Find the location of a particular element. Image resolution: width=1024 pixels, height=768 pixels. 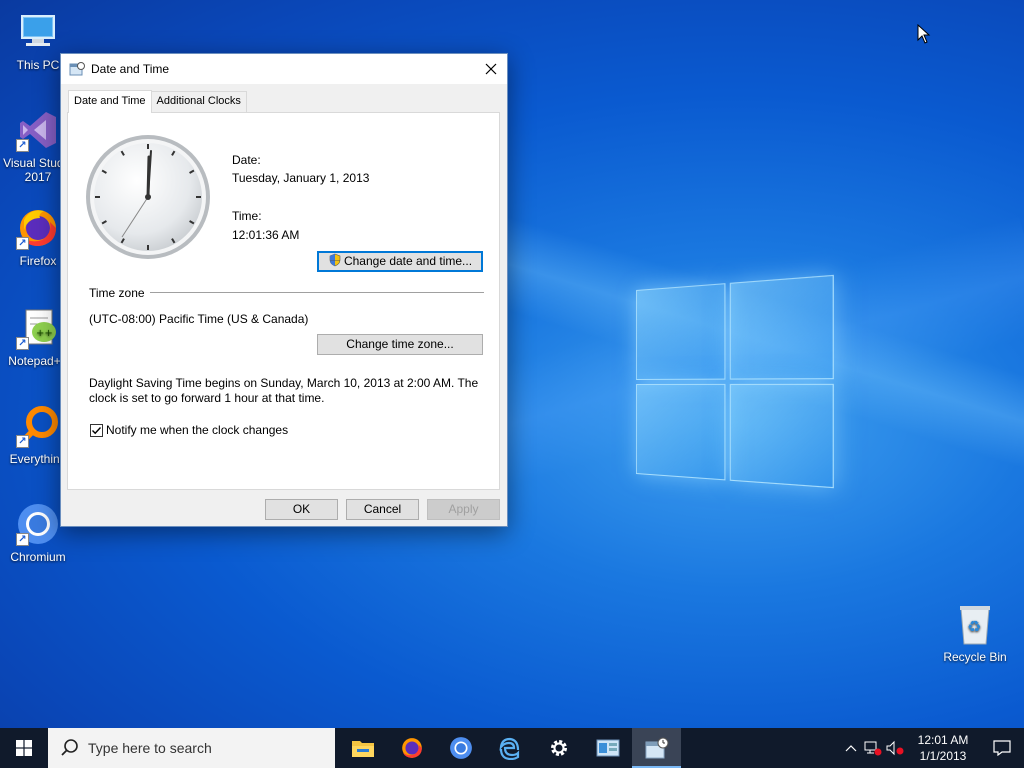

tab-additional-clocks: Additional Clocks is located at coordinates (198, 102).